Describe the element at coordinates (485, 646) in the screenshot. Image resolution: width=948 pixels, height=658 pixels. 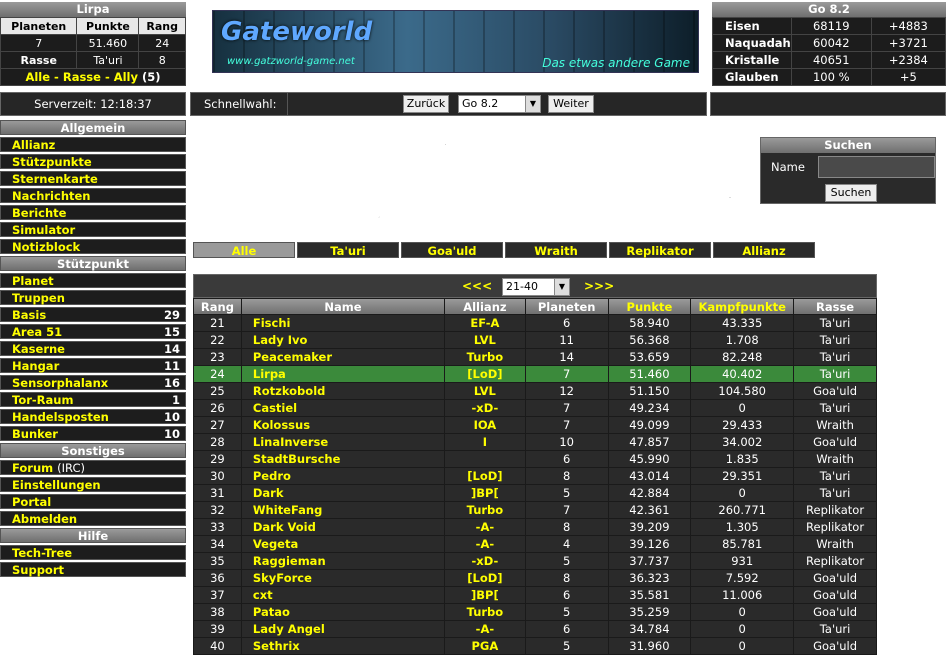
I see `alliance-link: PGA` at that location.